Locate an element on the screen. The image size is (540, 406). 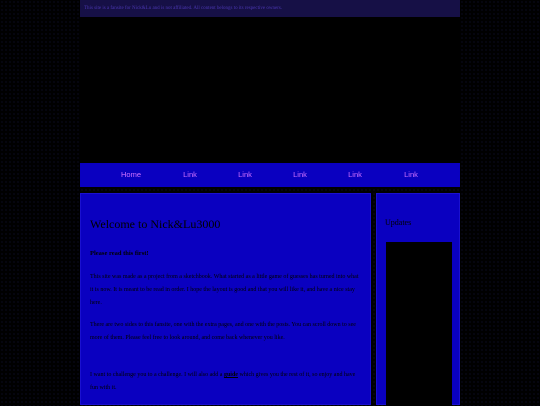
nav-bar: Home Link Link Link Link Link is located at coordinates (270, 175).